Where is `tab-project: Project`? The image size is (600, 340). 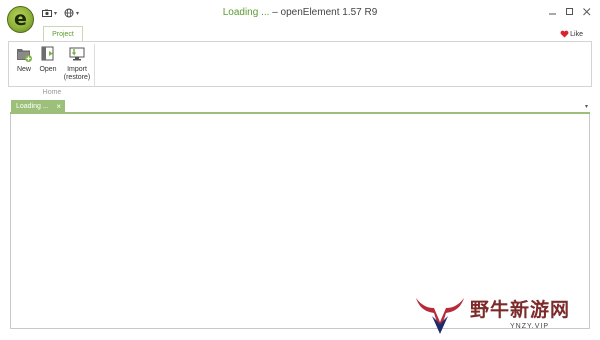
tab-project: Project is located at coordinates (63, 34).